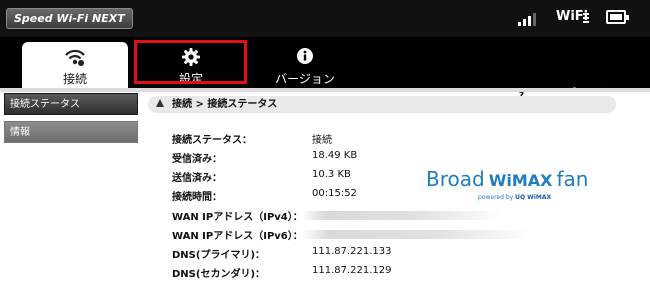 Image resolution: width=650 pixels, height=286 pixels. Describe the element at coordinates (190, 79) in the screenshot. I see `tab-settings-label: 設定` at that location.